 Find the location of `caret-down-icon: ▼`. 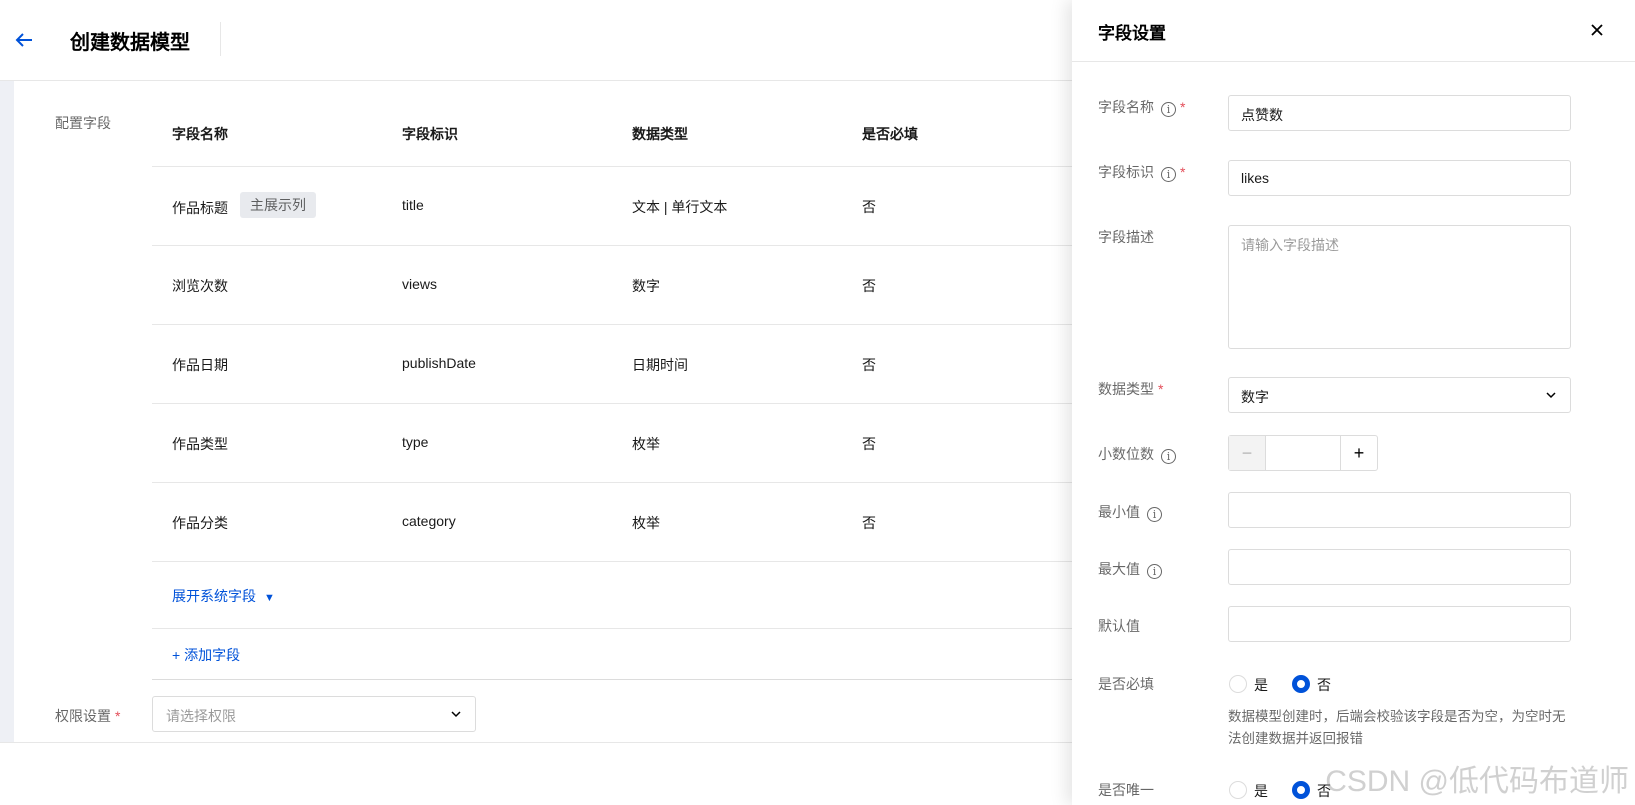

caret-down-icon: ▼ is located at coordinates (269, 598).